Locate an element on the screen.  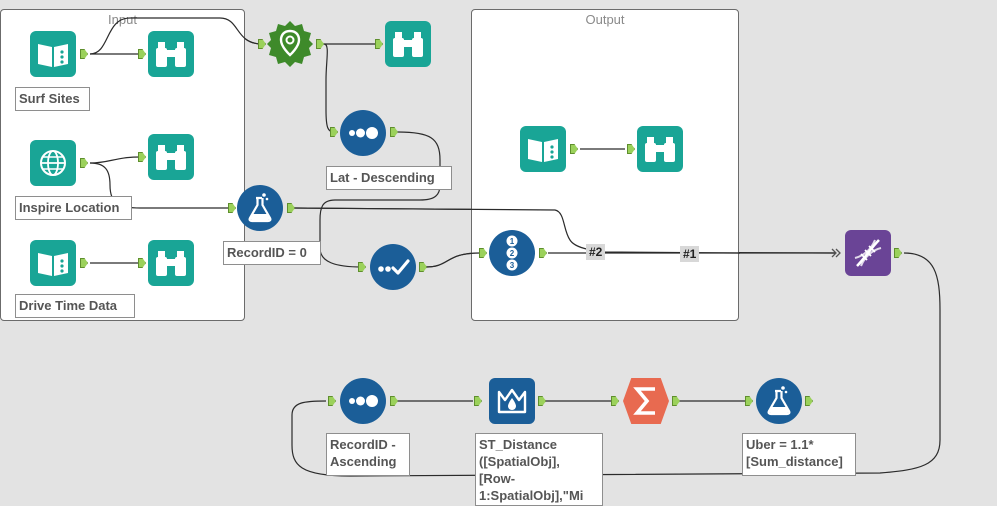
browse-tool-drive-time-data is located at coordinates (171, 263).